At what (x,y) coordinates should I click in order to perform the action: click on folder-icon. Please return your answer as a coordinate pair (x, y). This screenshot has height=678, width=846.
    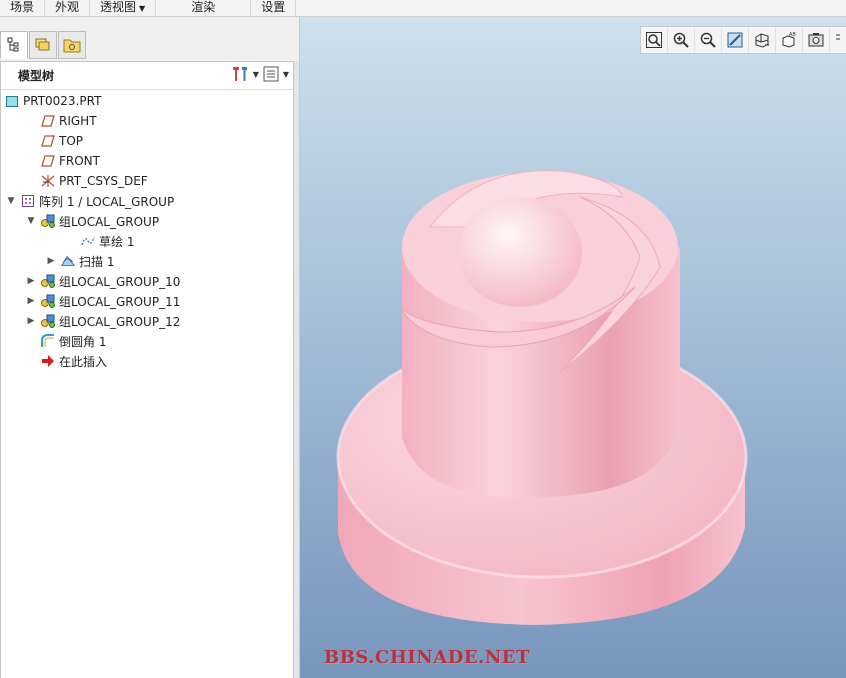
    Looking at the image, I should click on (72, 46).